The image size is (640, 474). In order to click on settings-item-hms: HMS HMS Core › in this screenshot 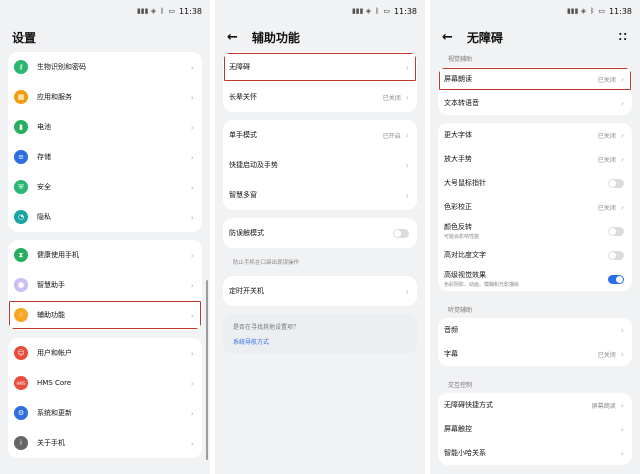, I will do `click(105, 383)`.